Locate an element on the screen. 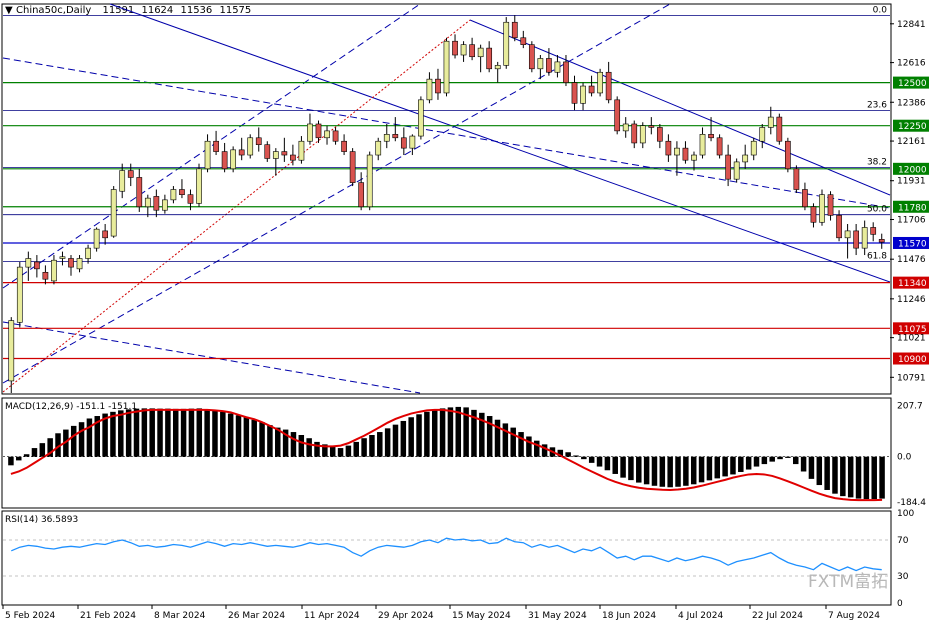 The width and height of the screenshot is (936, 624). time-tick-label: 5 Feb 2024 is located at coordinates (30, 616).